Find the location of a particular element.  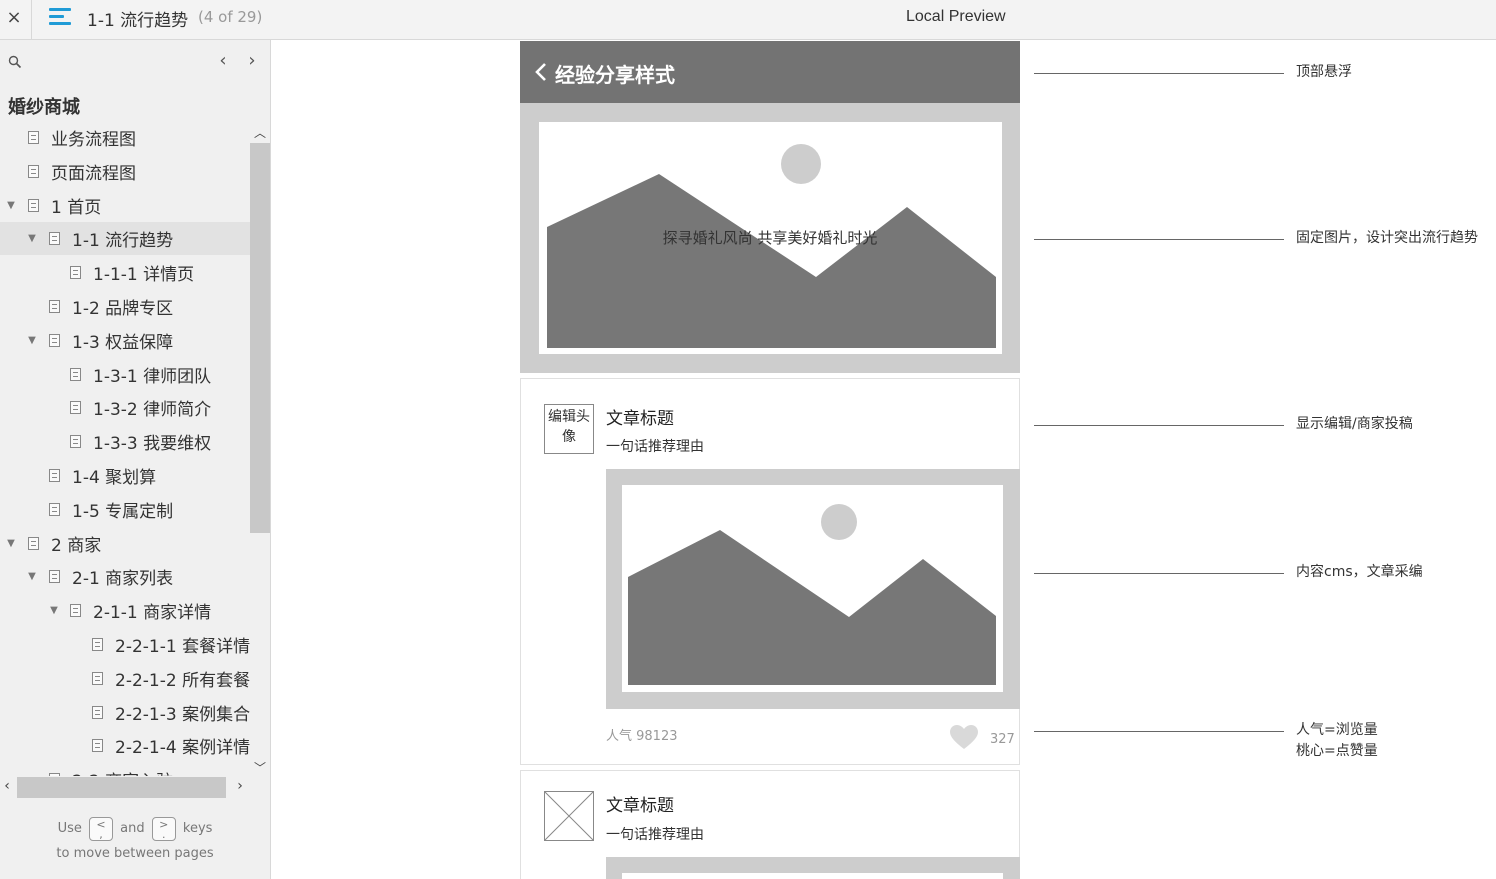

sidebar-tree-item: 2-2 商家入驻 is located at coordinates (125, 769).